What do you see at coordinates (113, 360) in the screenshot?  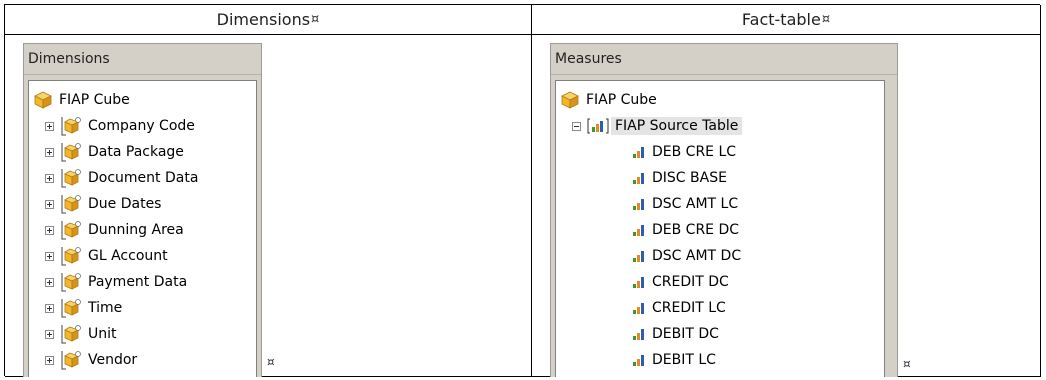 I see `dimension-label: Vendor` at bounding box center [113, 360].